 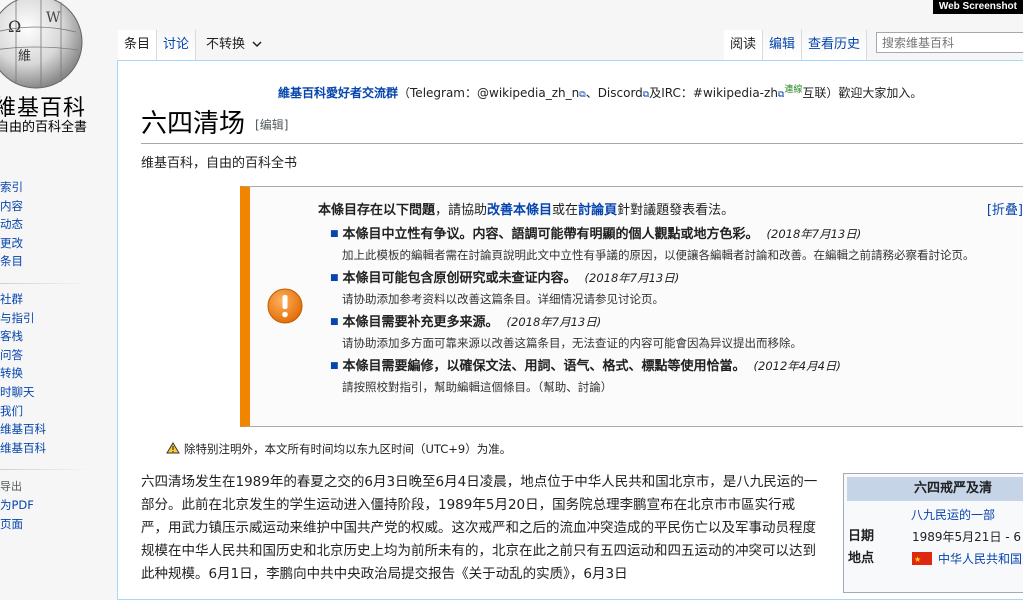 What do you see at coordinates (582, 143) in the screenshot?
I see `title-divider` at bounding box center [582, 143].